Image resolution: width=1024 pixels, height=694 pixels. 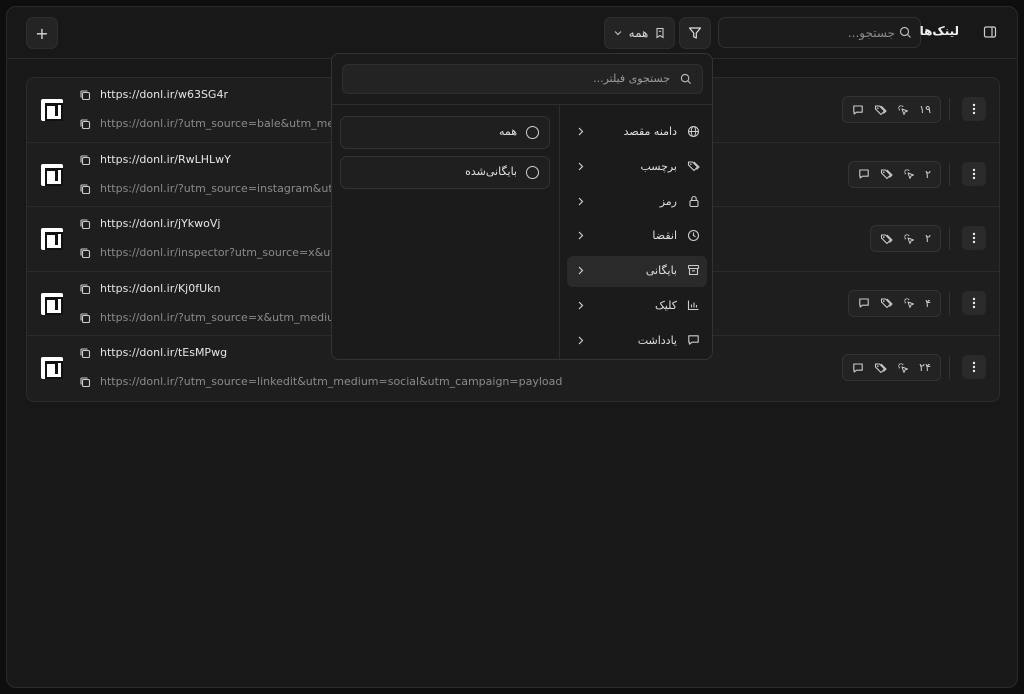 I want to click on filter-category-globe: دامنه مقصد, so click(x=637, y=132).